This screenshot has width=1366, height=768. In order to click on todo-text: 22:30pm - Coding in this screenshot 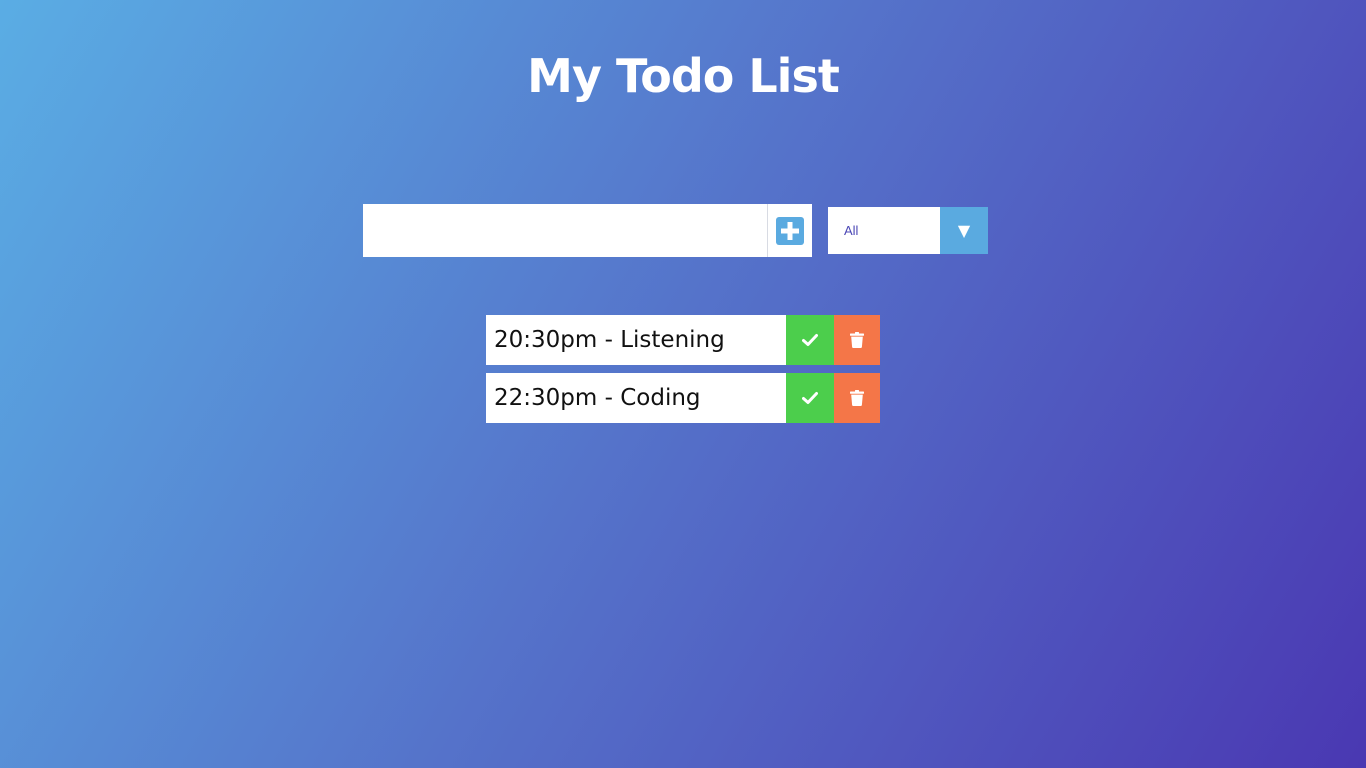, I will do `click(597, 398)`.